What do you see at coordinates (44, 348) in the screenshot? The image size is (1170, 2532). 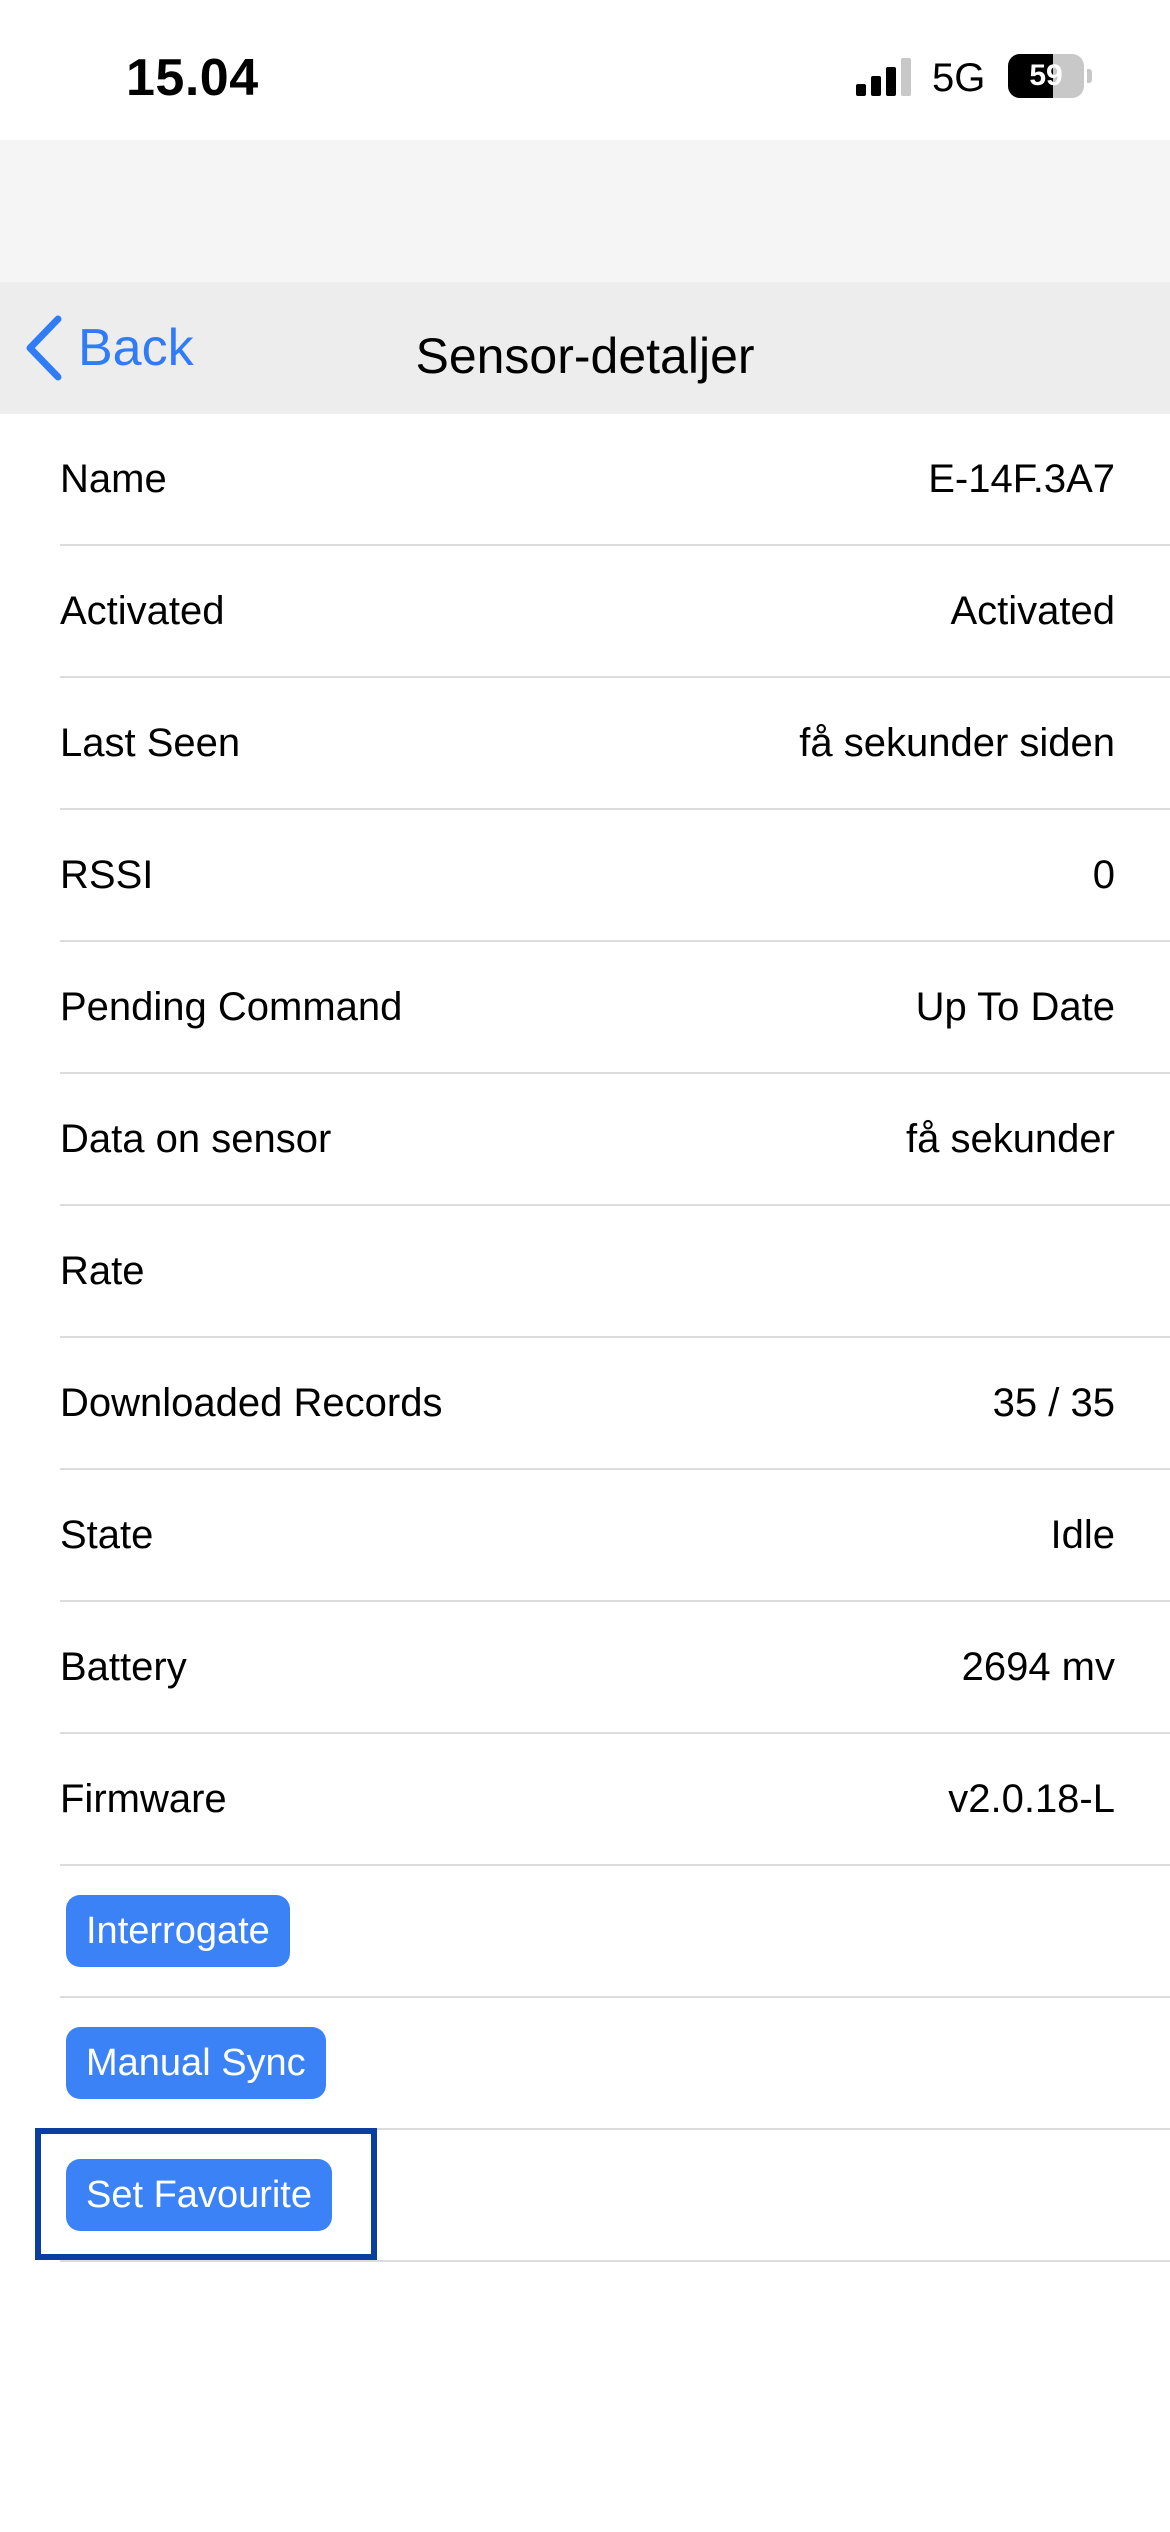 I see `chevron-left-icon` at bounding box center [44, 348].